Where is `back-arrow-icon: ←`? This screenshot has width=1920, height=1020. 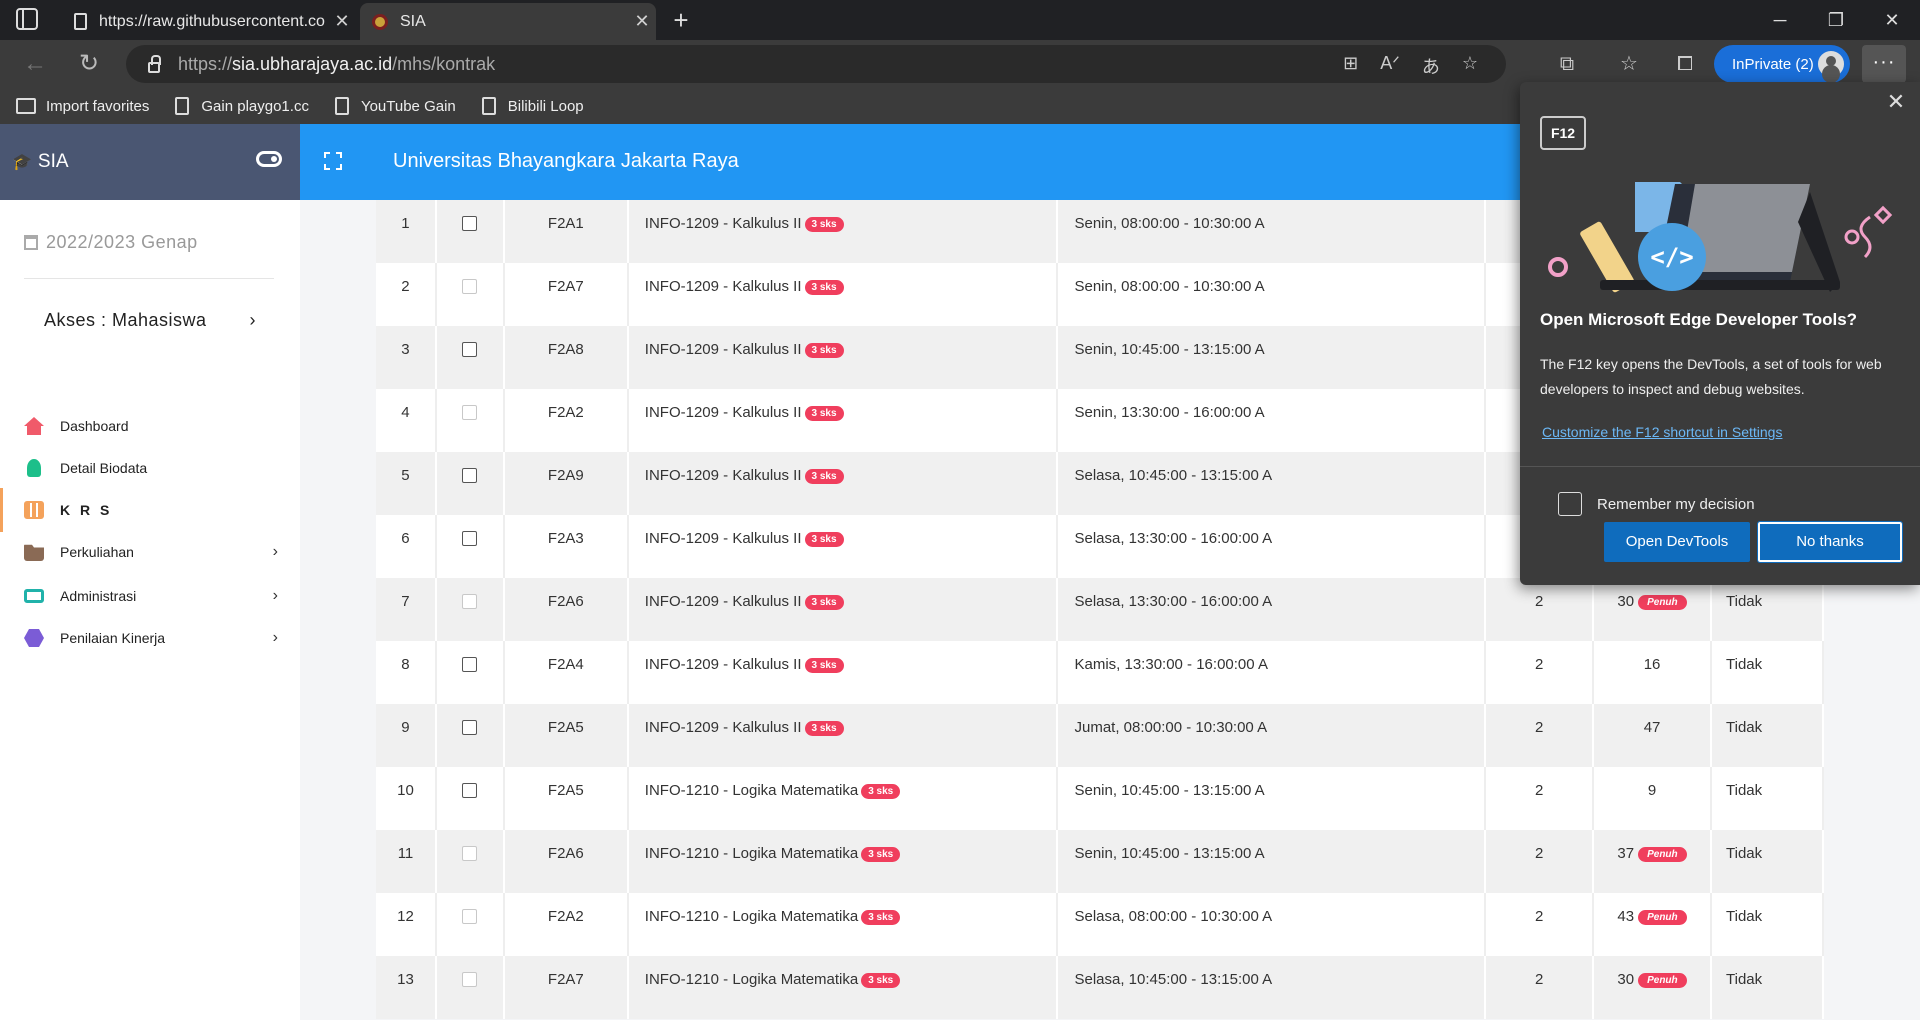
back-arrow-icon: ← is located at coordinates (35, 64).